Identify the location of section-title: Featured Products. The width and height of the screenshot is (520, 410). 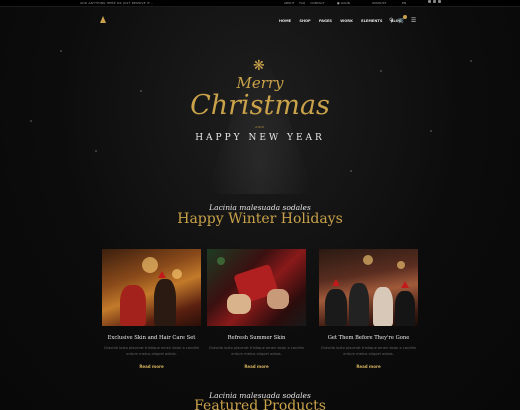
(260, 404).